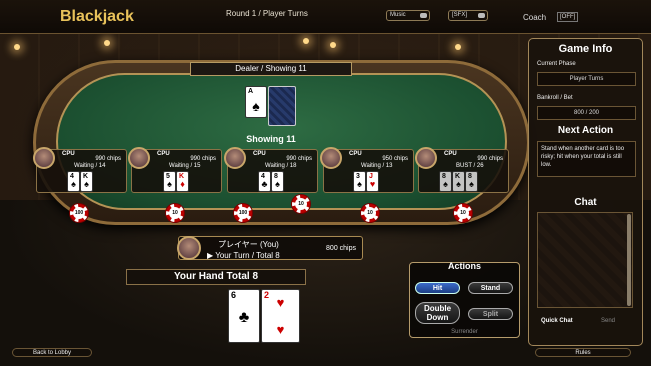 The image size is (651, 366). What do you see at coordinates (90, 166) in the screenshot?
I see `seat-status: Waiting / 14` at bounding box center [90, 166].